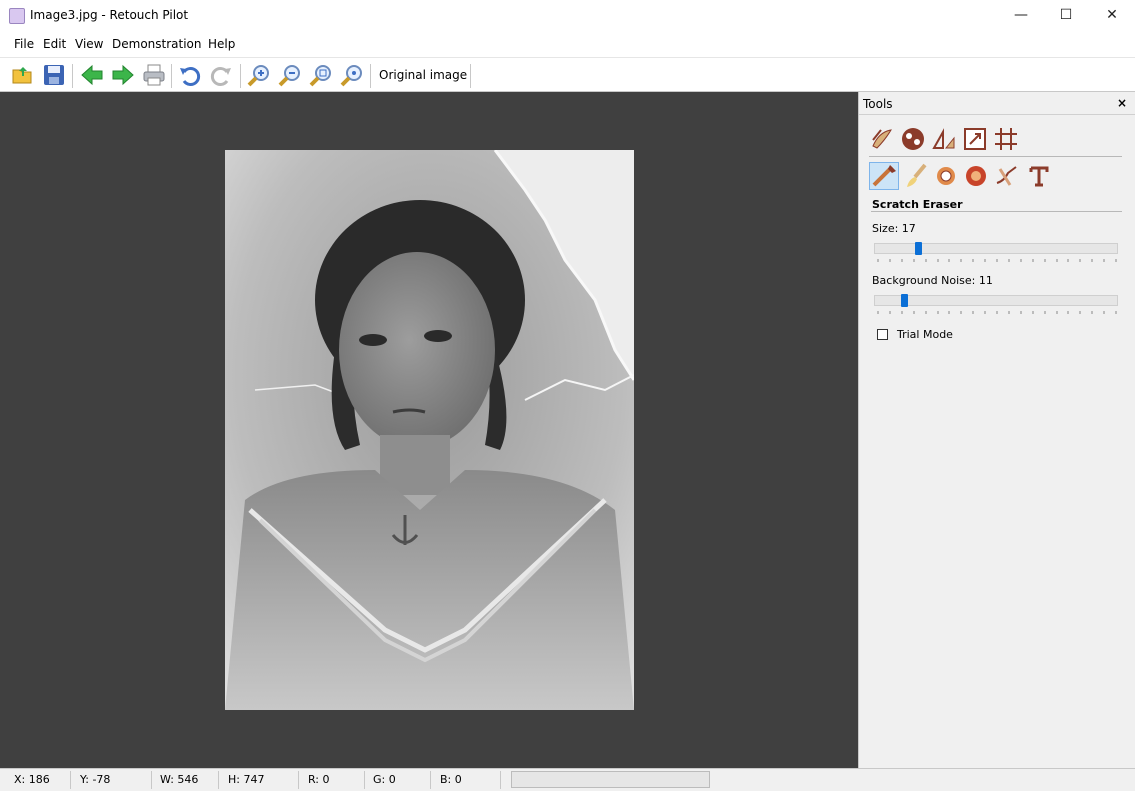 Image resolution: width=1135 pixels, height=791 pixels. I want to click on trial-mode-label: Trial Mode, so click(925, 334).